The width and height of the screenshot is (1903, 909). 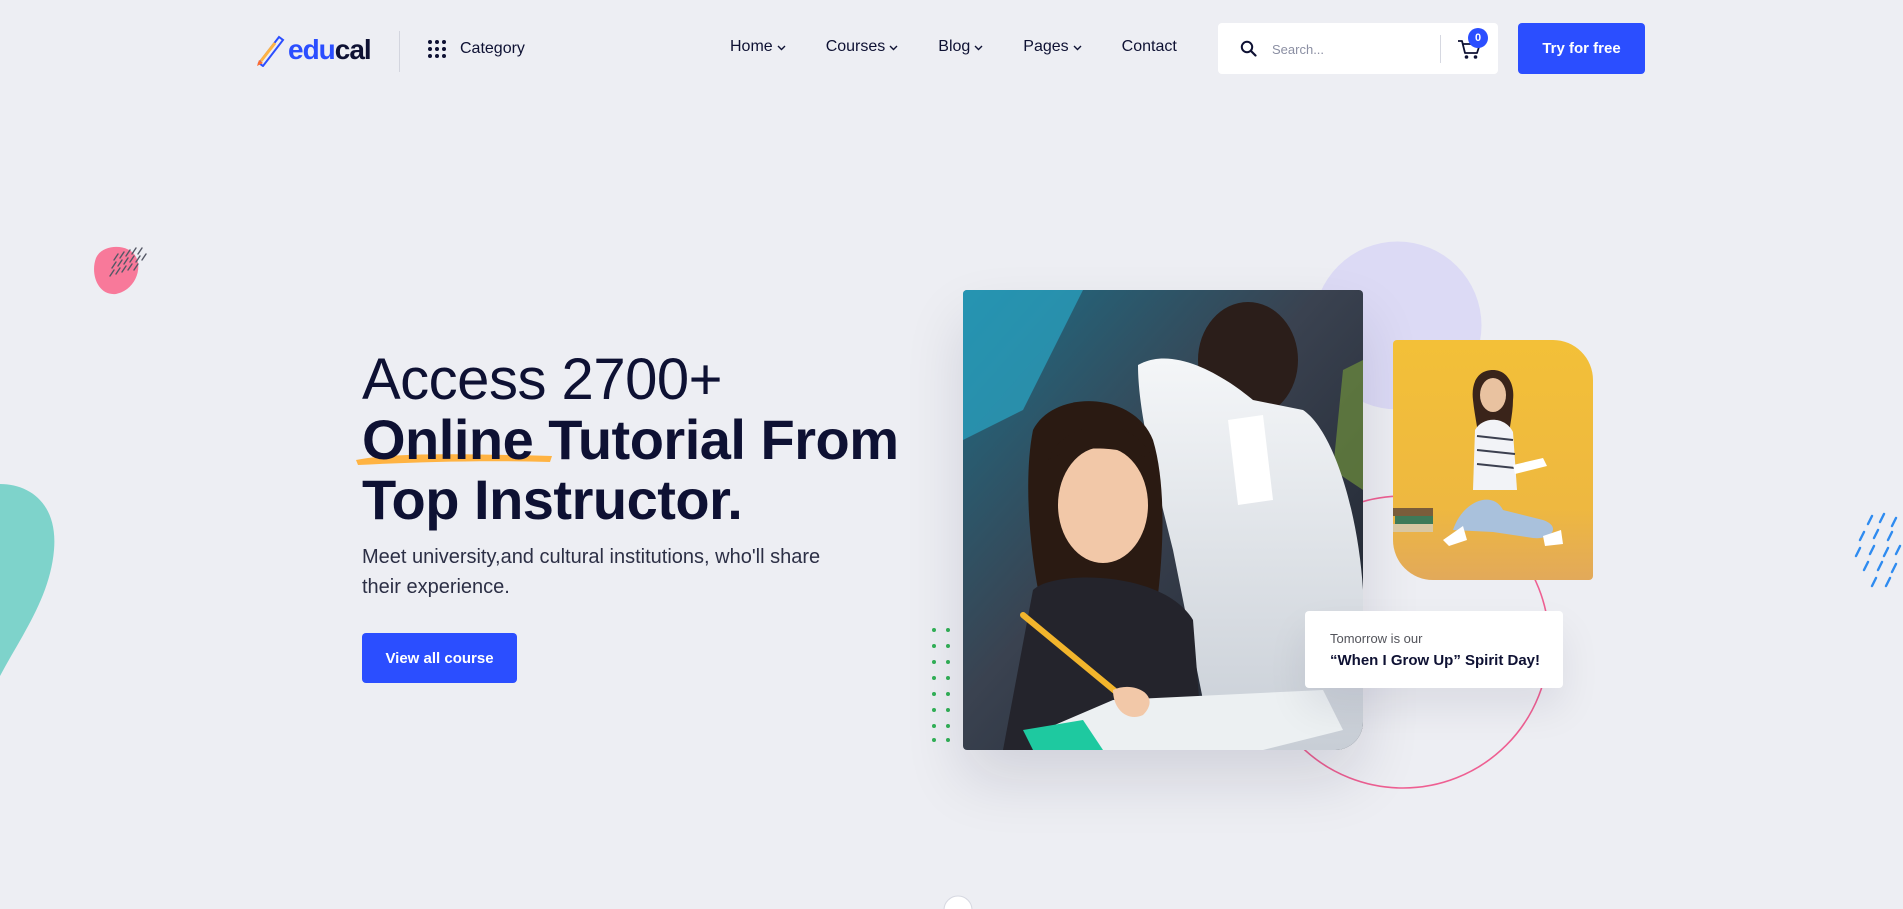 I want to click on students-studying-image, so click(x=1163, y=520).